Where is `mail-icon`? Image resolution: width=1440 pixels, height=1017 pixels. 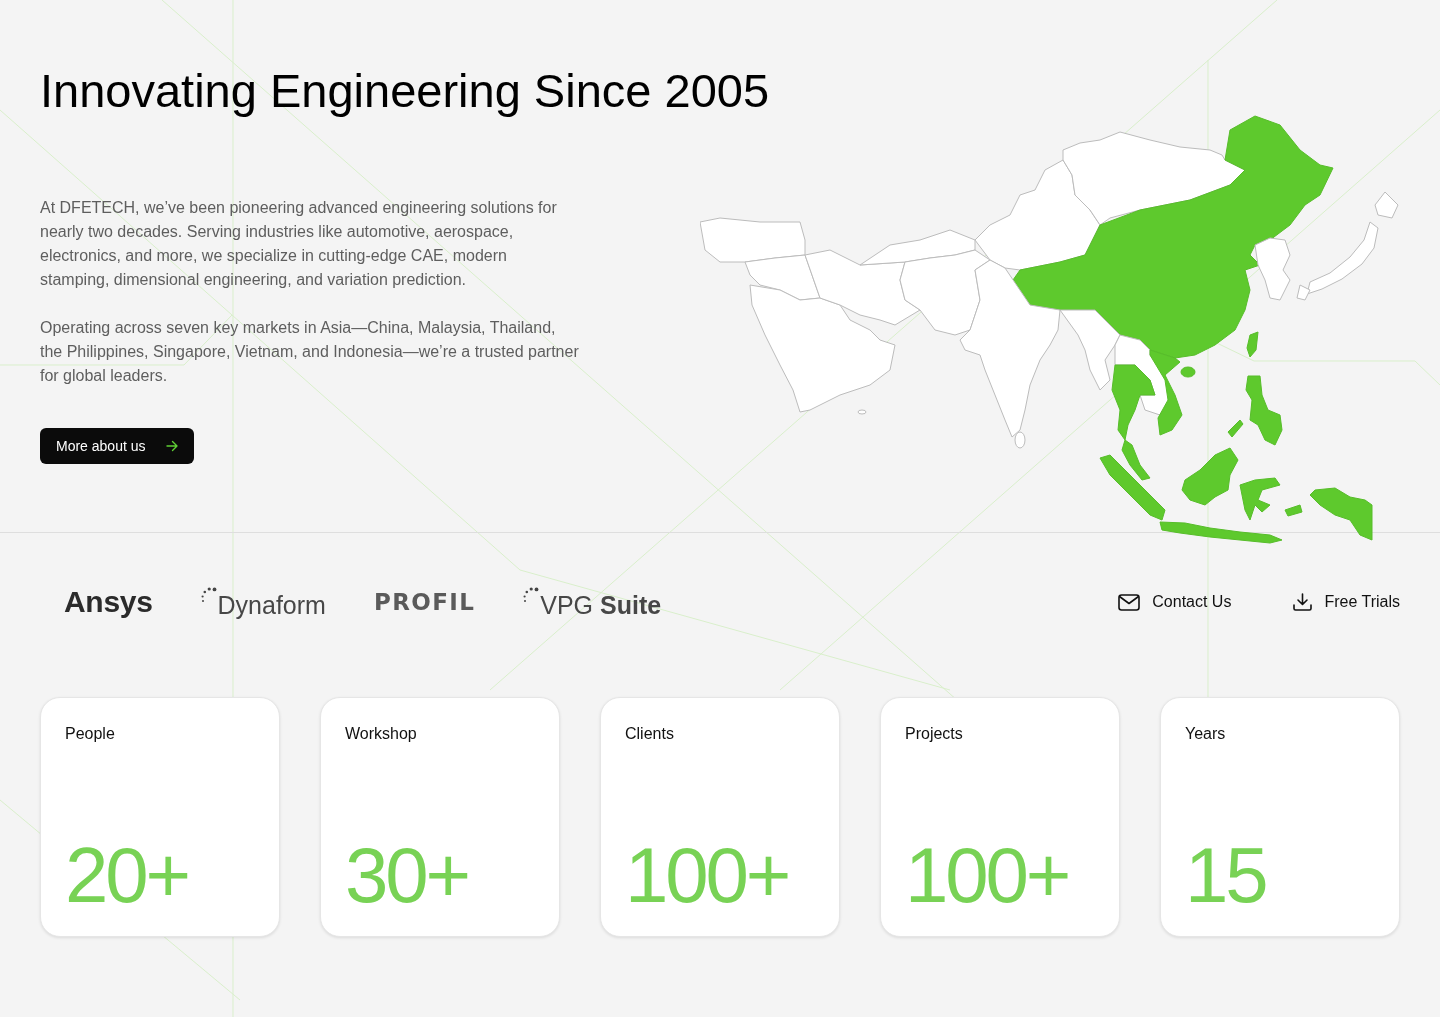 mail-icon is located at coordinates (1129, 602).